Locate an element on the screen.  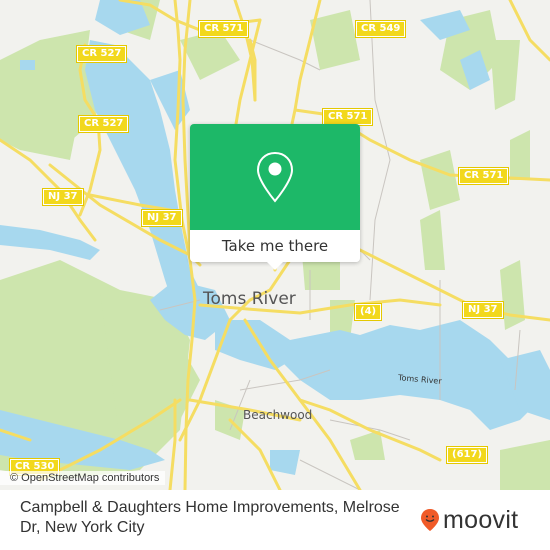
location-popup: Take me there is located at coordinates (275, 197).